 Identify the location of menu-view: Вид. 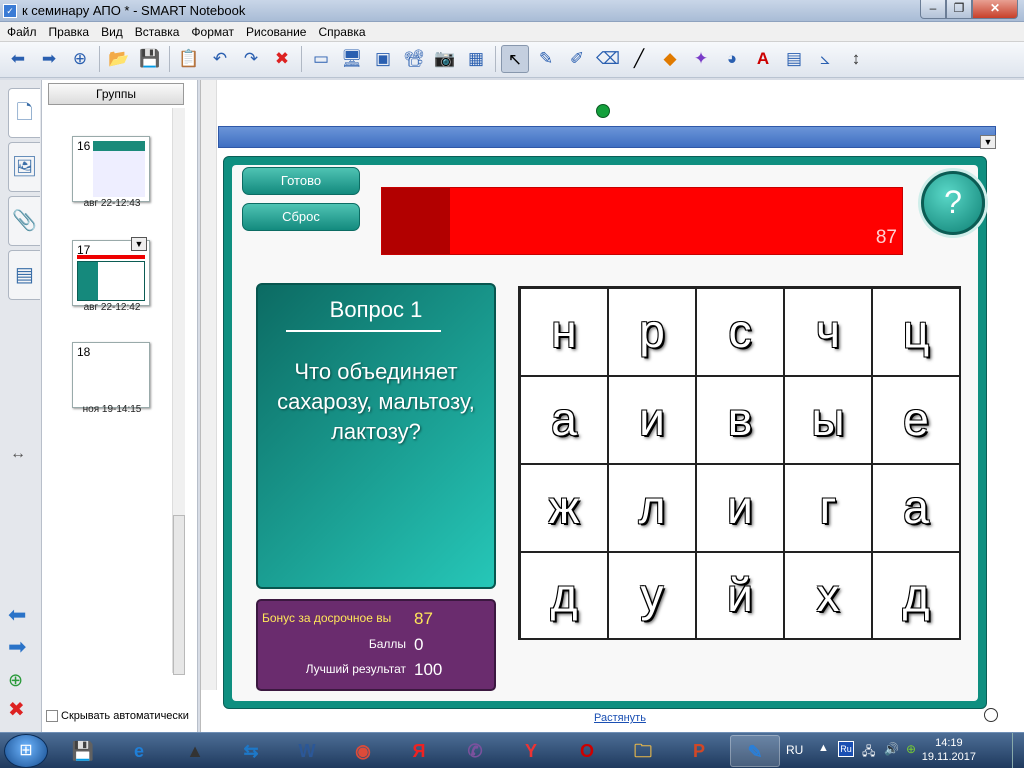
(111, 31).